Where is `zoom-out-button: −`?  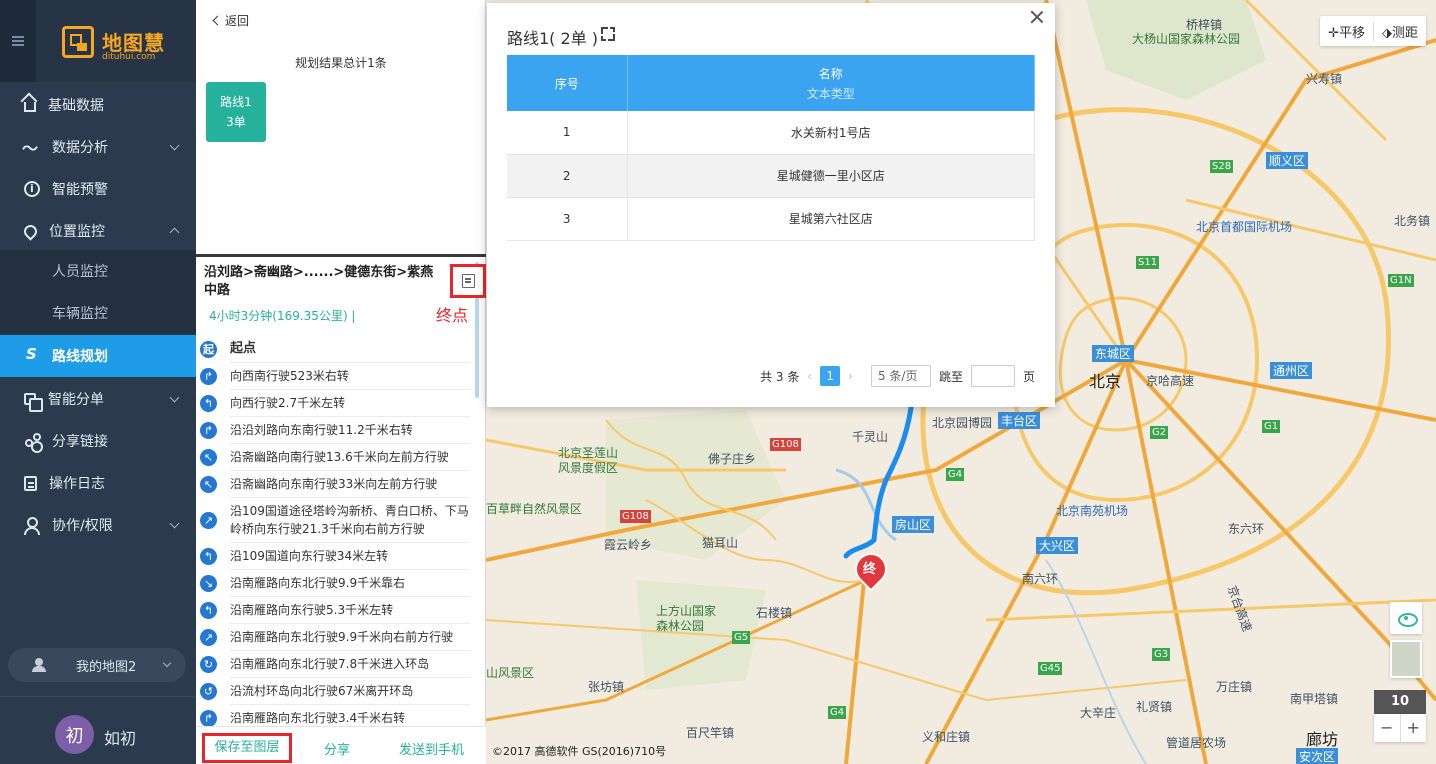
zoom-out-button: − is located at coordinates (1387, 728).